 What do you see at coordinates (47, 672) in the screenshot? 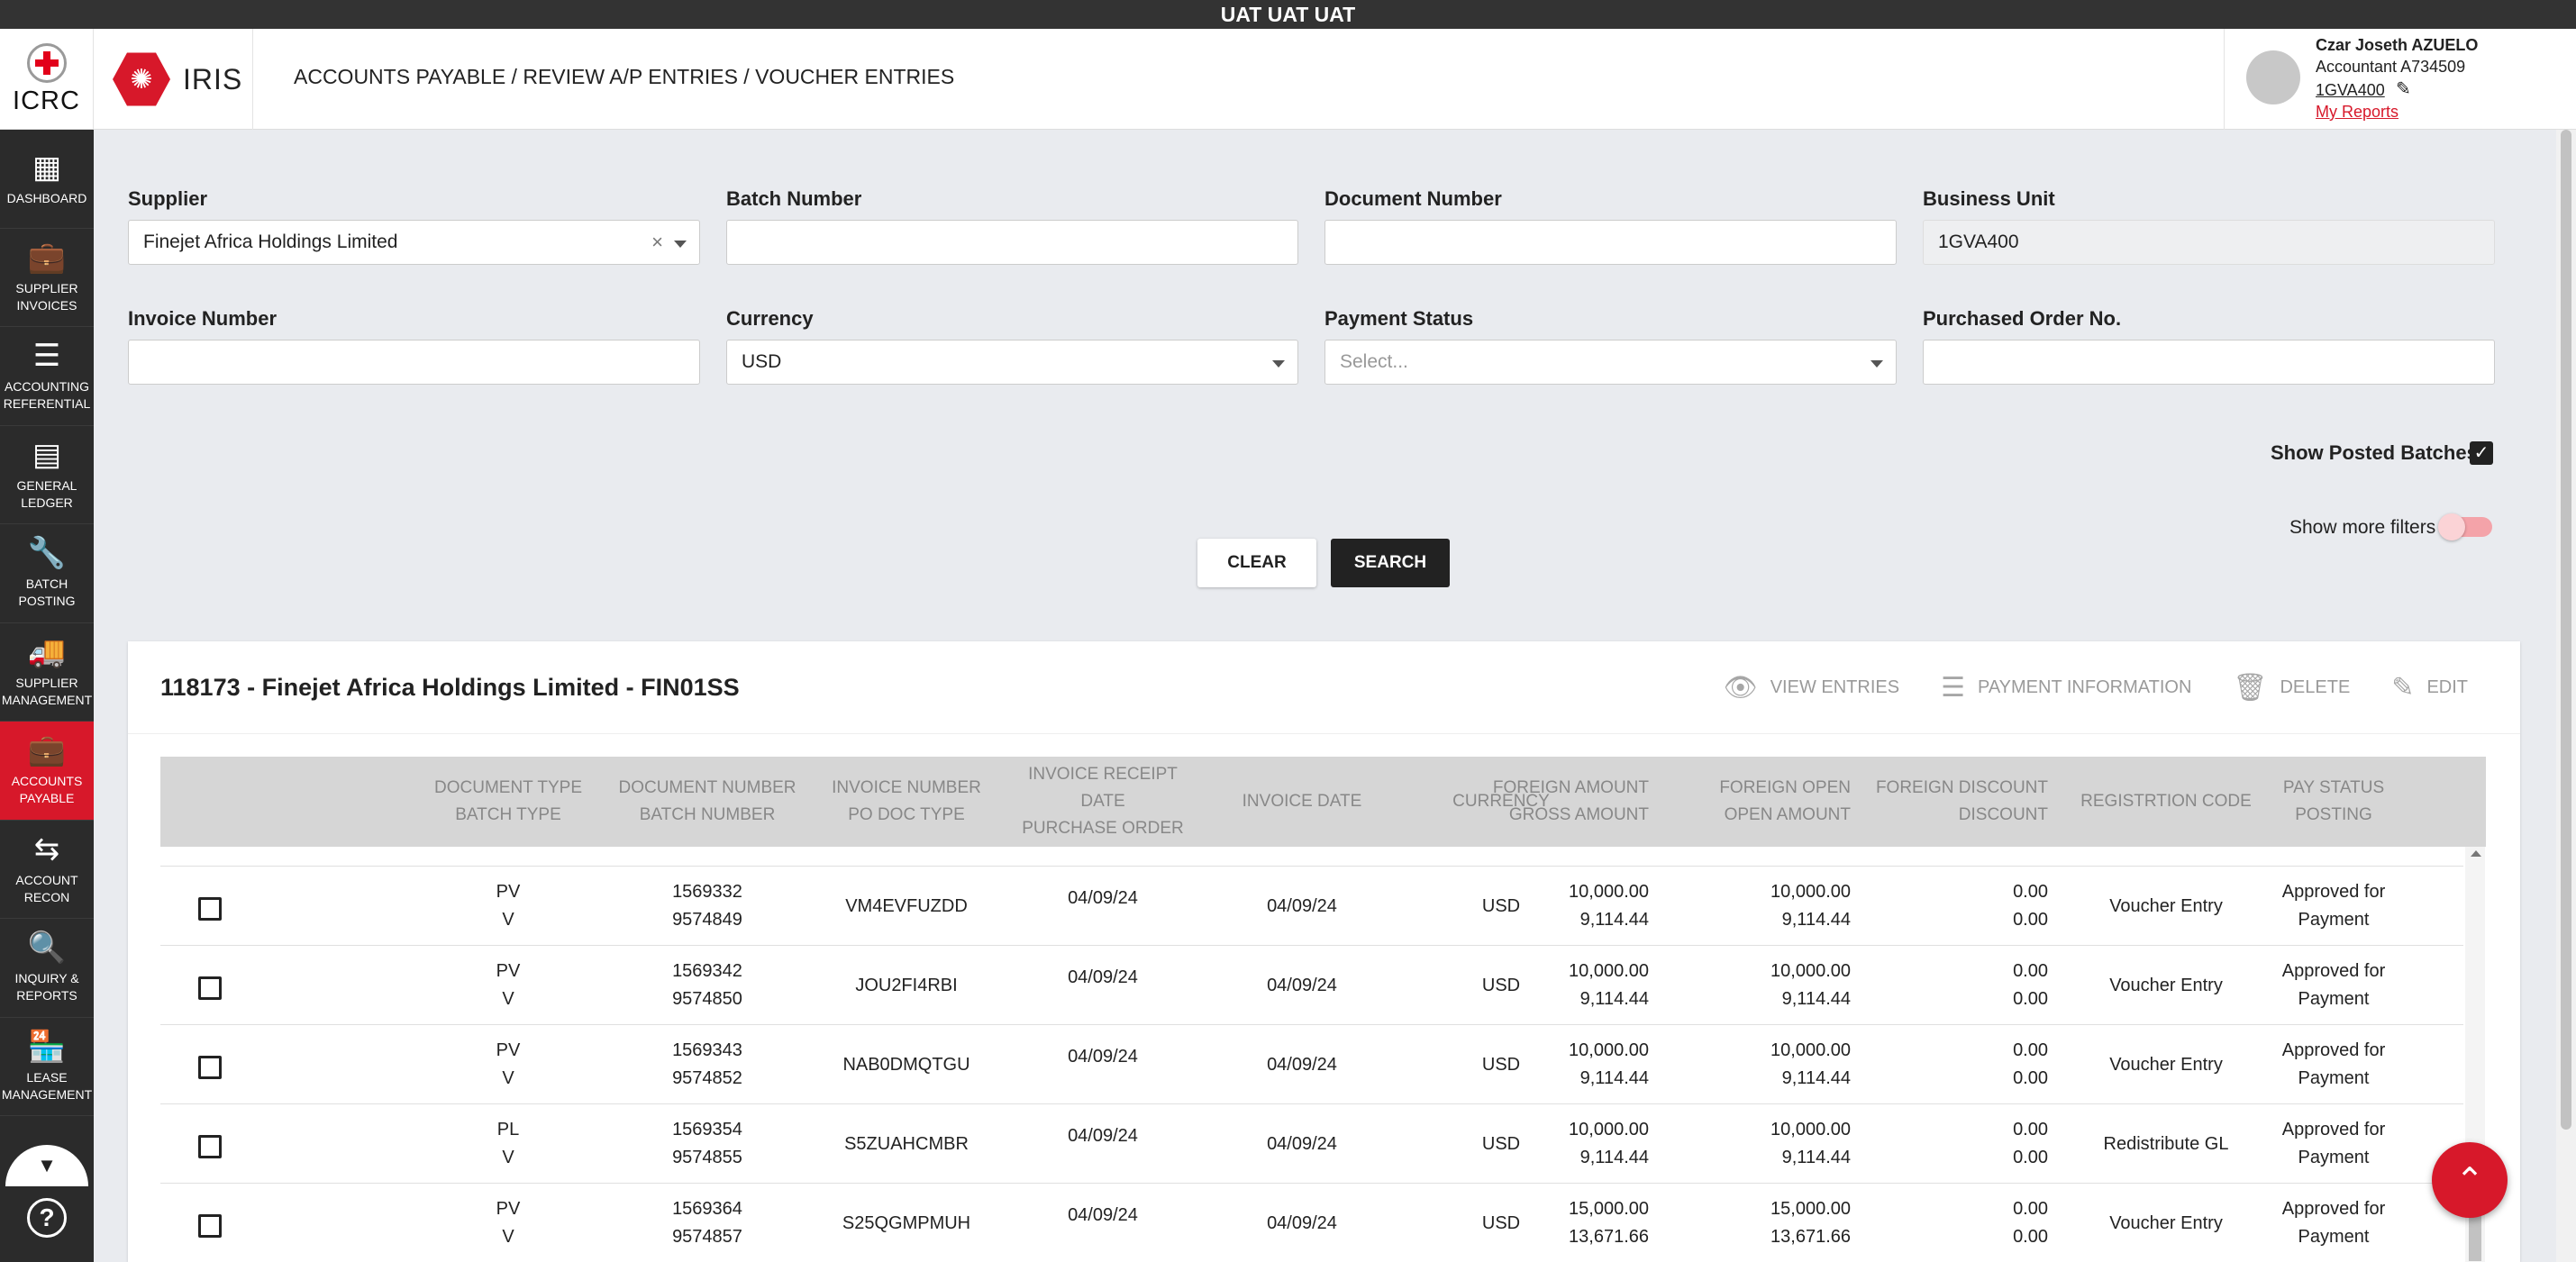
I see `sidebar-item-supplier-management: 🚚 SUPPLIER MANAGEMENT` at bounding box center [47, 672].